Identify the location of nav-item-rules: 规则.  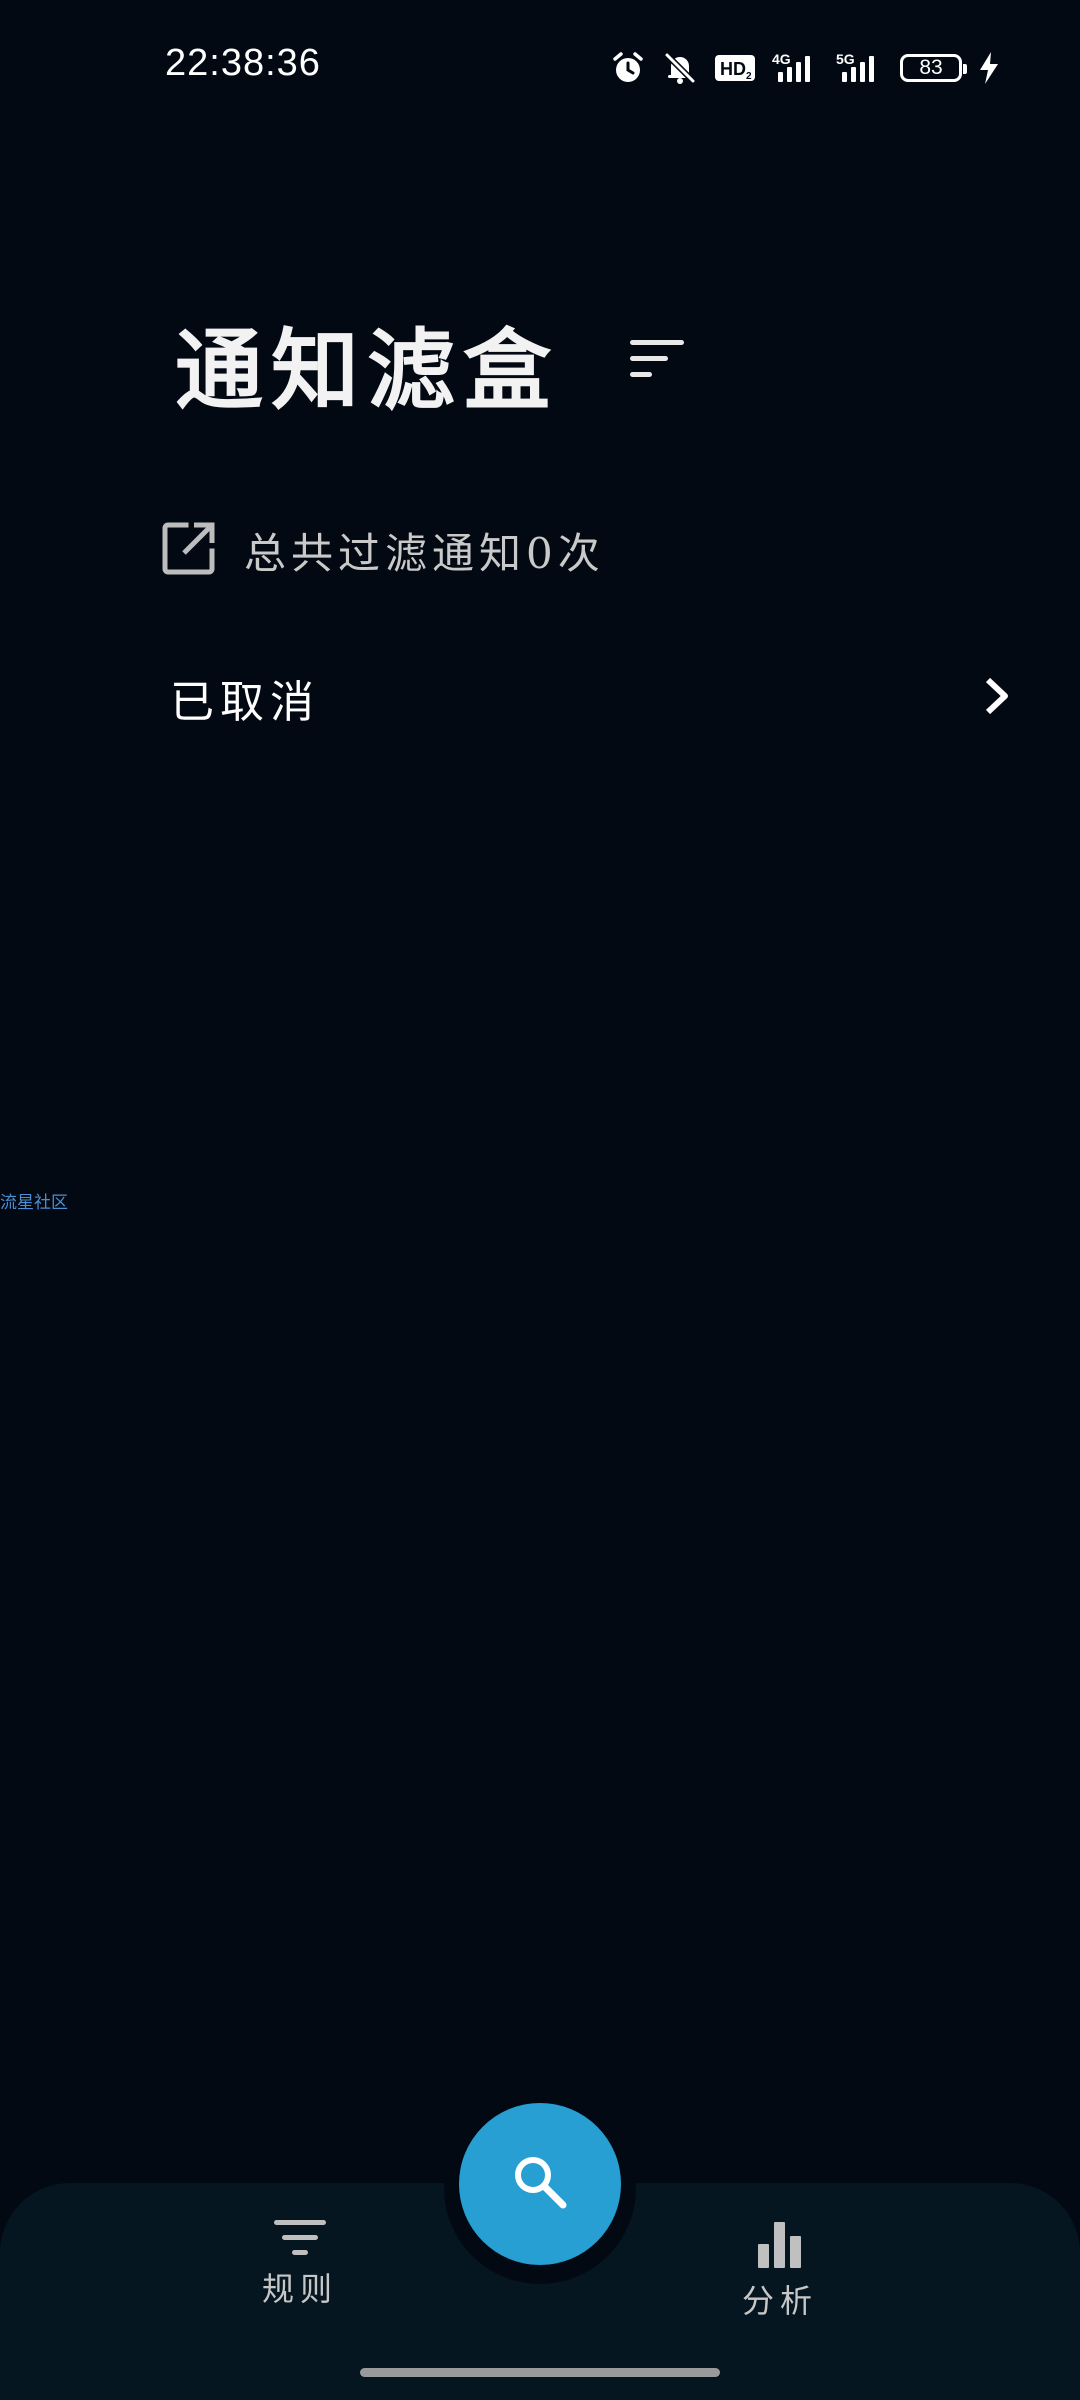
(300, 2273).